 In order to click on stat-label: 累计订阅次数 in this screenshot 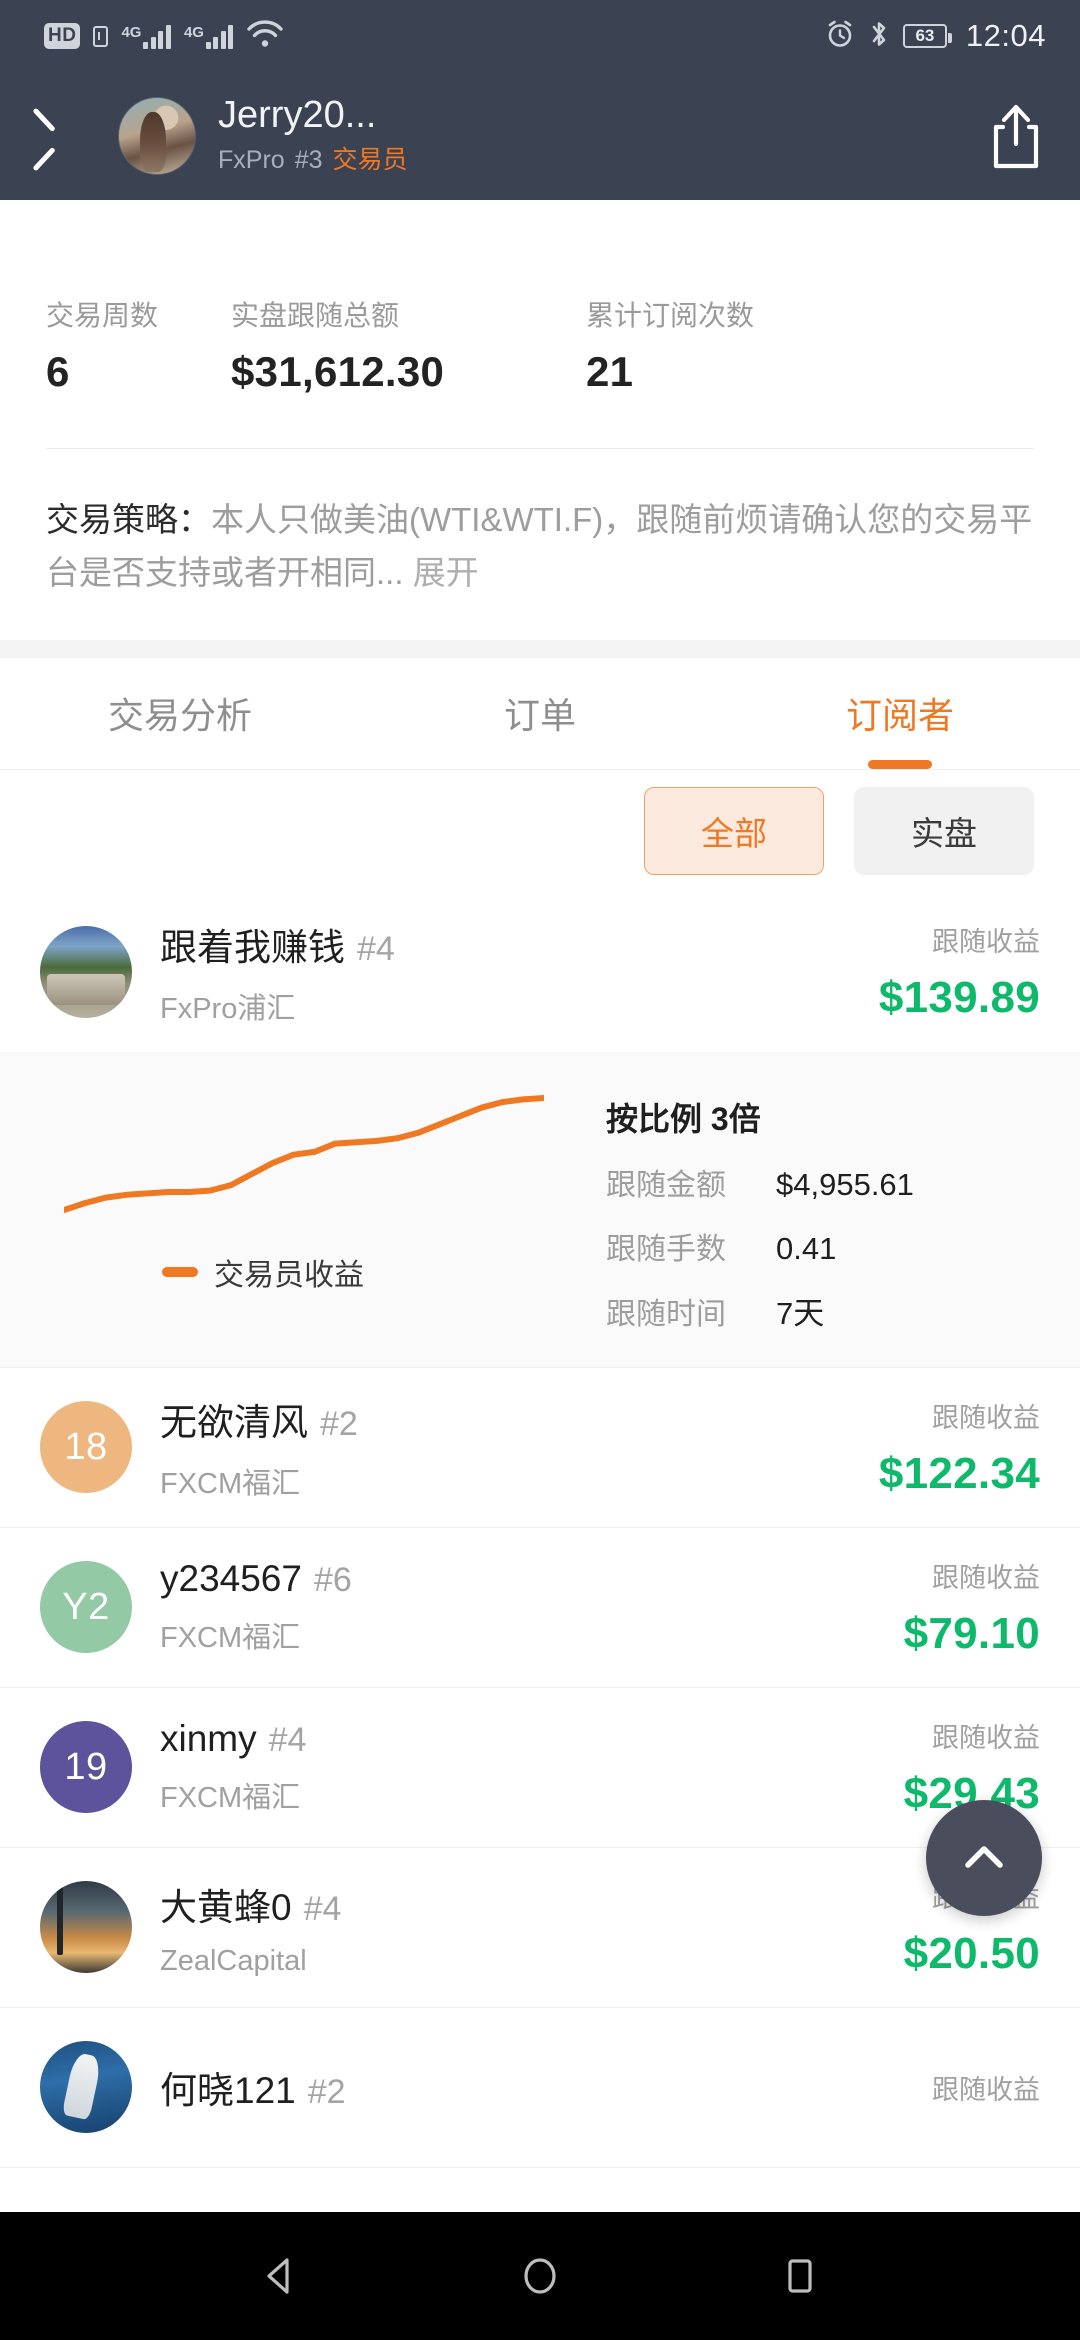, I will do `click(670, 315)`.